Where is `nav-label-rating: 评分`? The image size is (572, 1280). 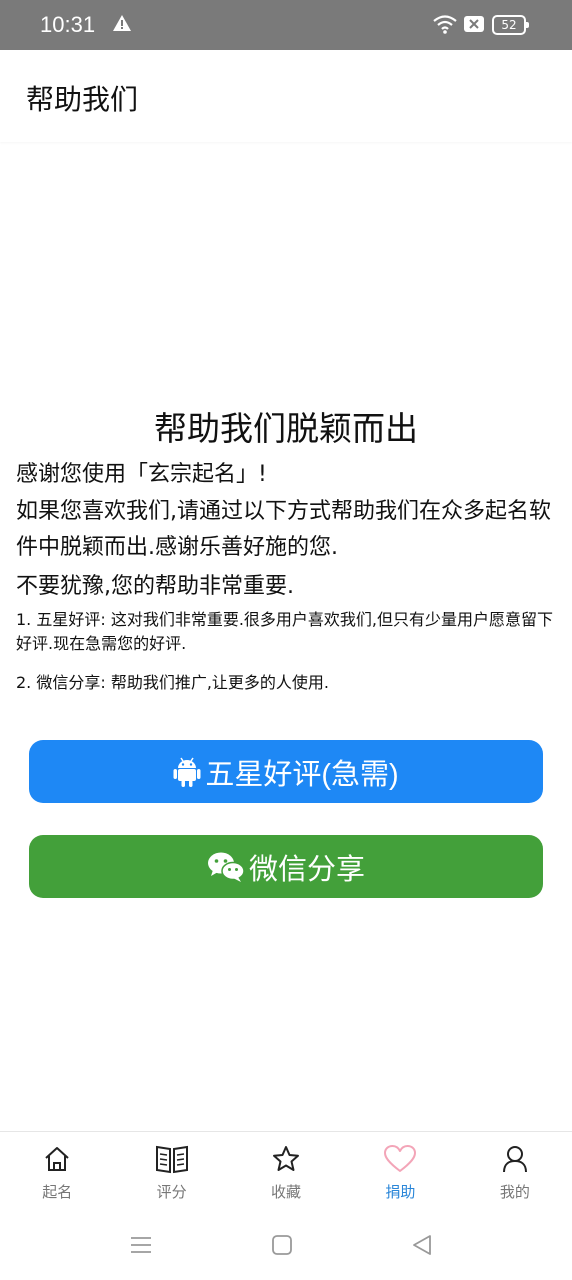
nav-label-rating: 评分 is located at coordinates (171, 1192).